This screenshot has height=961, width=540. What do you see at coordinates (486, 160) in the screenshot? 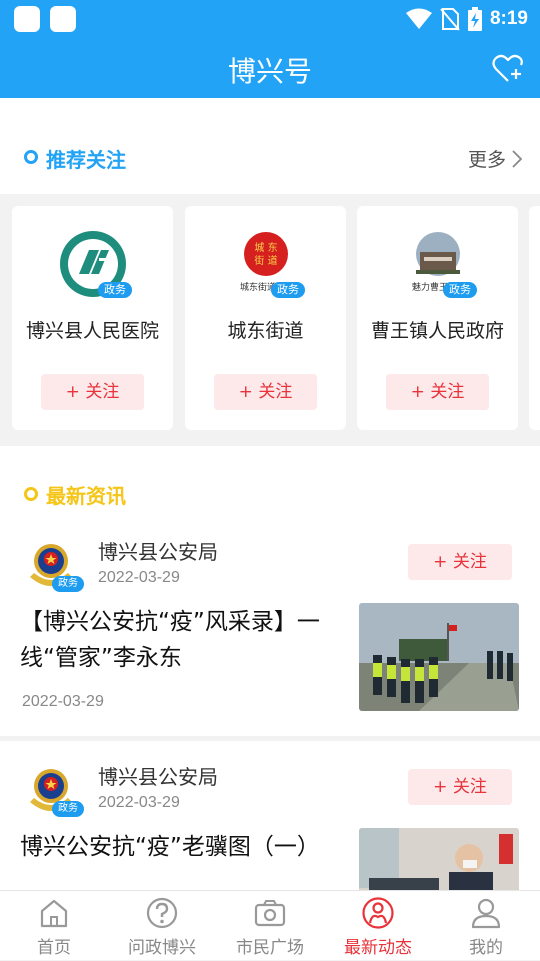
I see `more-label: 更多` at bounding box center [486, 160].